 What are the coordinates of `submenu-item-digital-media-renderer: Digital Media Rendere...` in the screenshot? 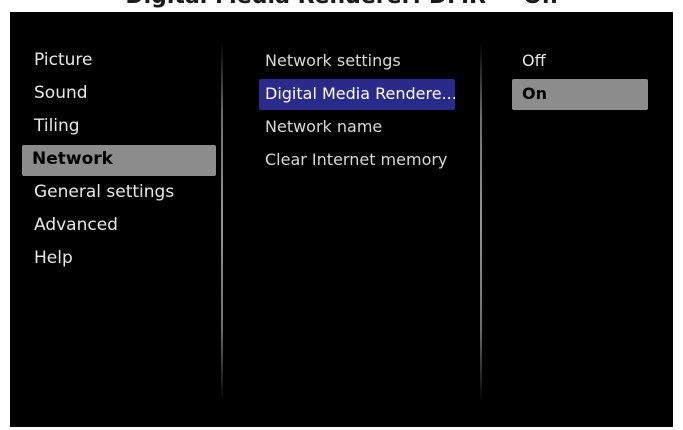 It's located at (357, 94).